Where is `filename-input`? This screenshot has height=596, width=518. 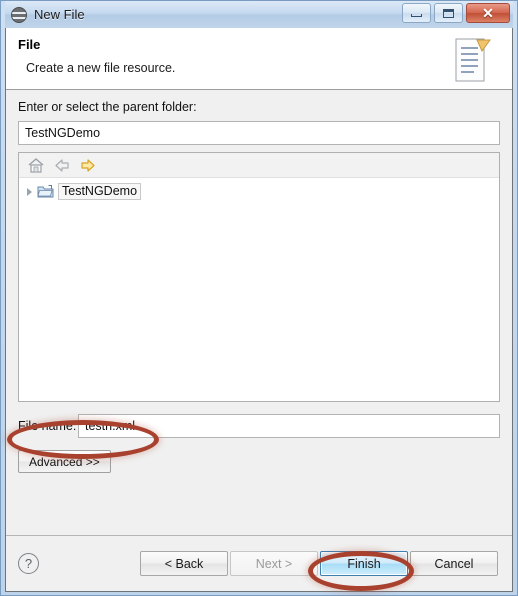
filename-input is located at coordinates (289, 426).